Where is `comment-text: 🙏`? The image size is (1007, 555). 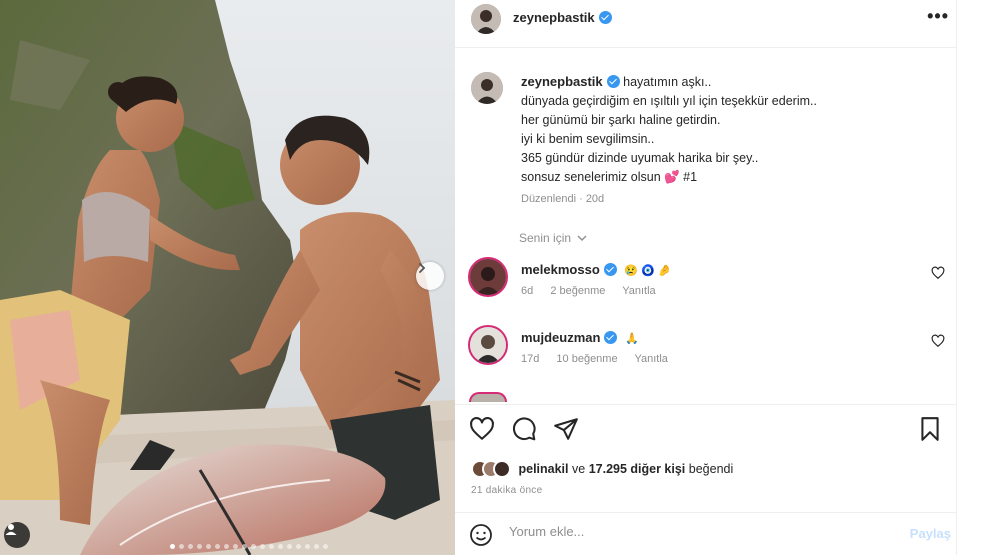
comment-text: 🙏 is located at coordinates (631, 339).